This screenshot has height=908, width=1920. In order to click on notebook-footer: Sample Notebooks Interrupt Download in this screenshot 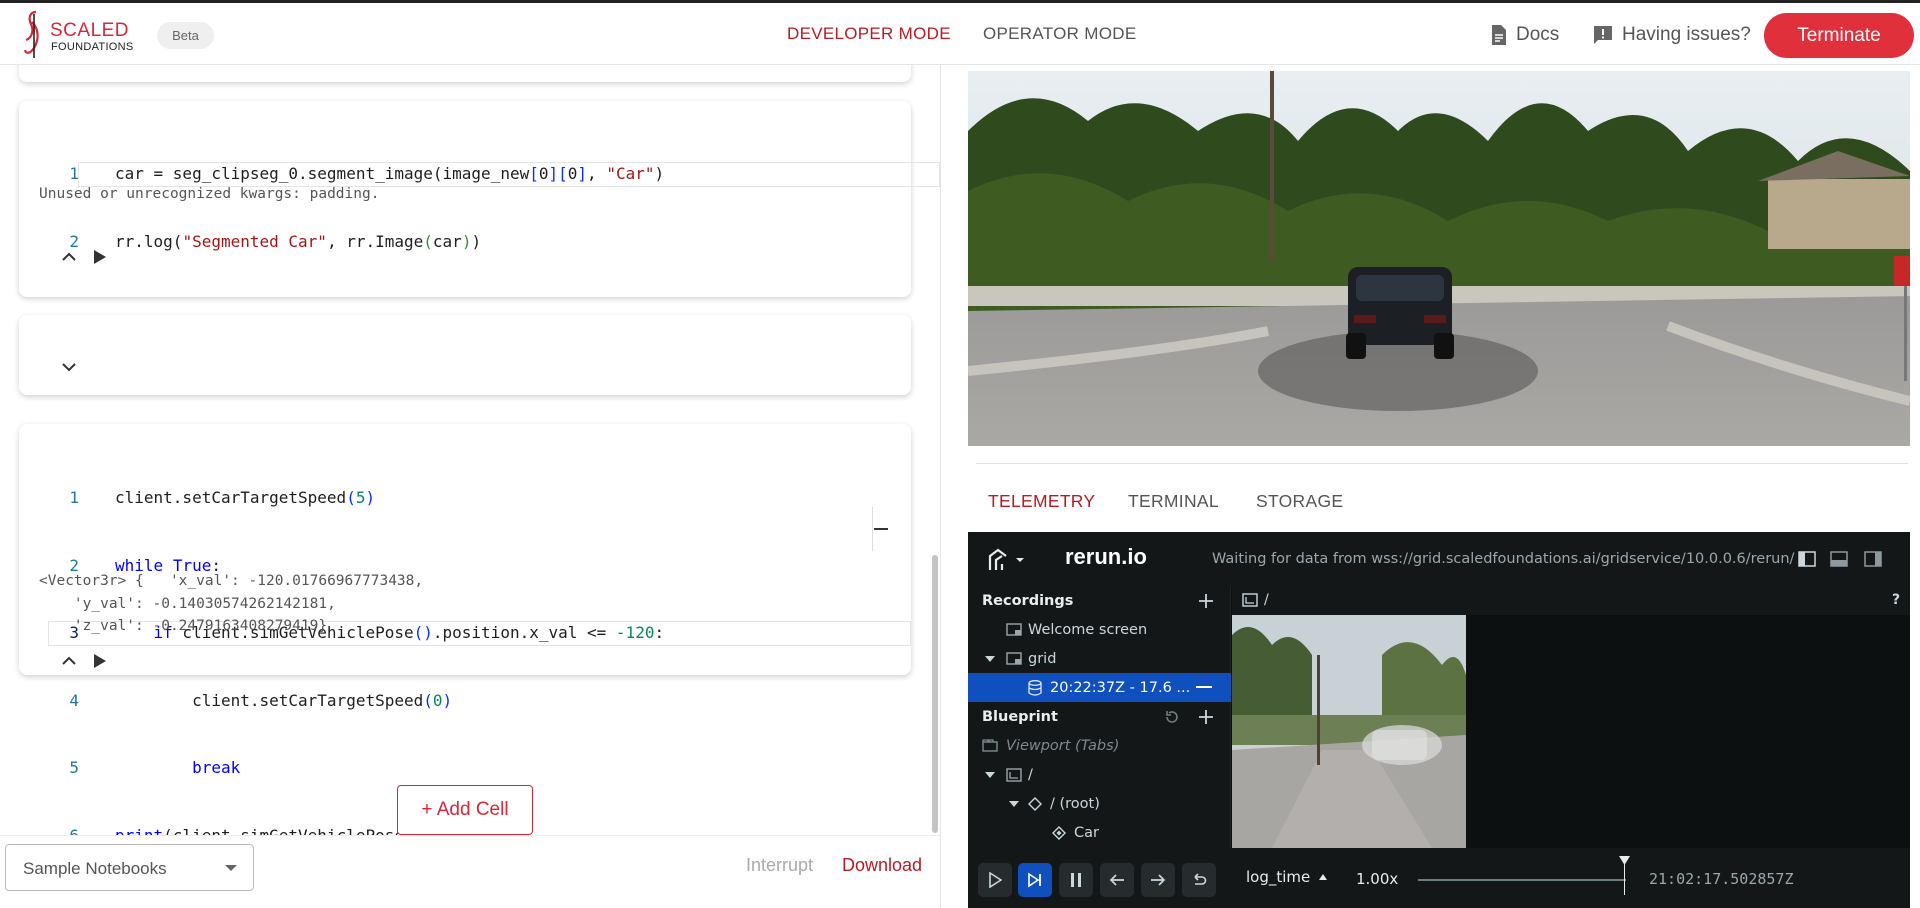, I will do `click(470, 871)`.